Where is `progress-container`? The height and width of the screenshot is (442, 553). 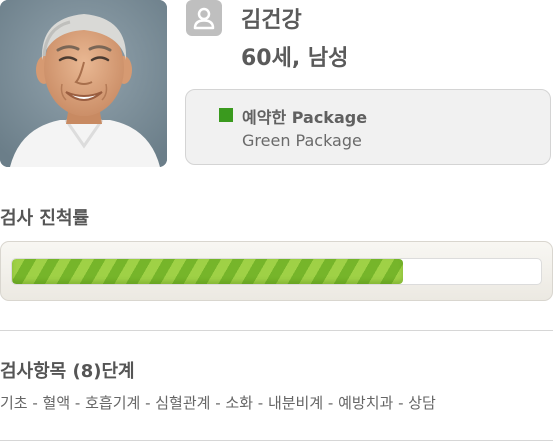 progress-container is located at coordinates (276, 271).